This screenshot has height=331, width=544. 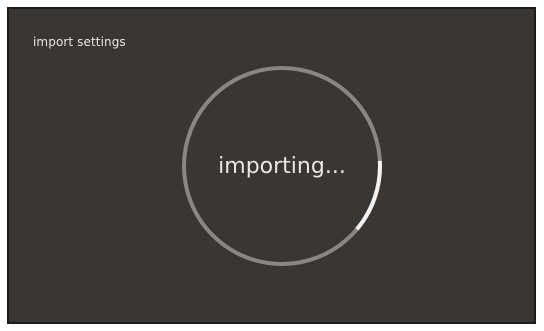 I want to click on window-title: import settings, so click(x=79, y=42).